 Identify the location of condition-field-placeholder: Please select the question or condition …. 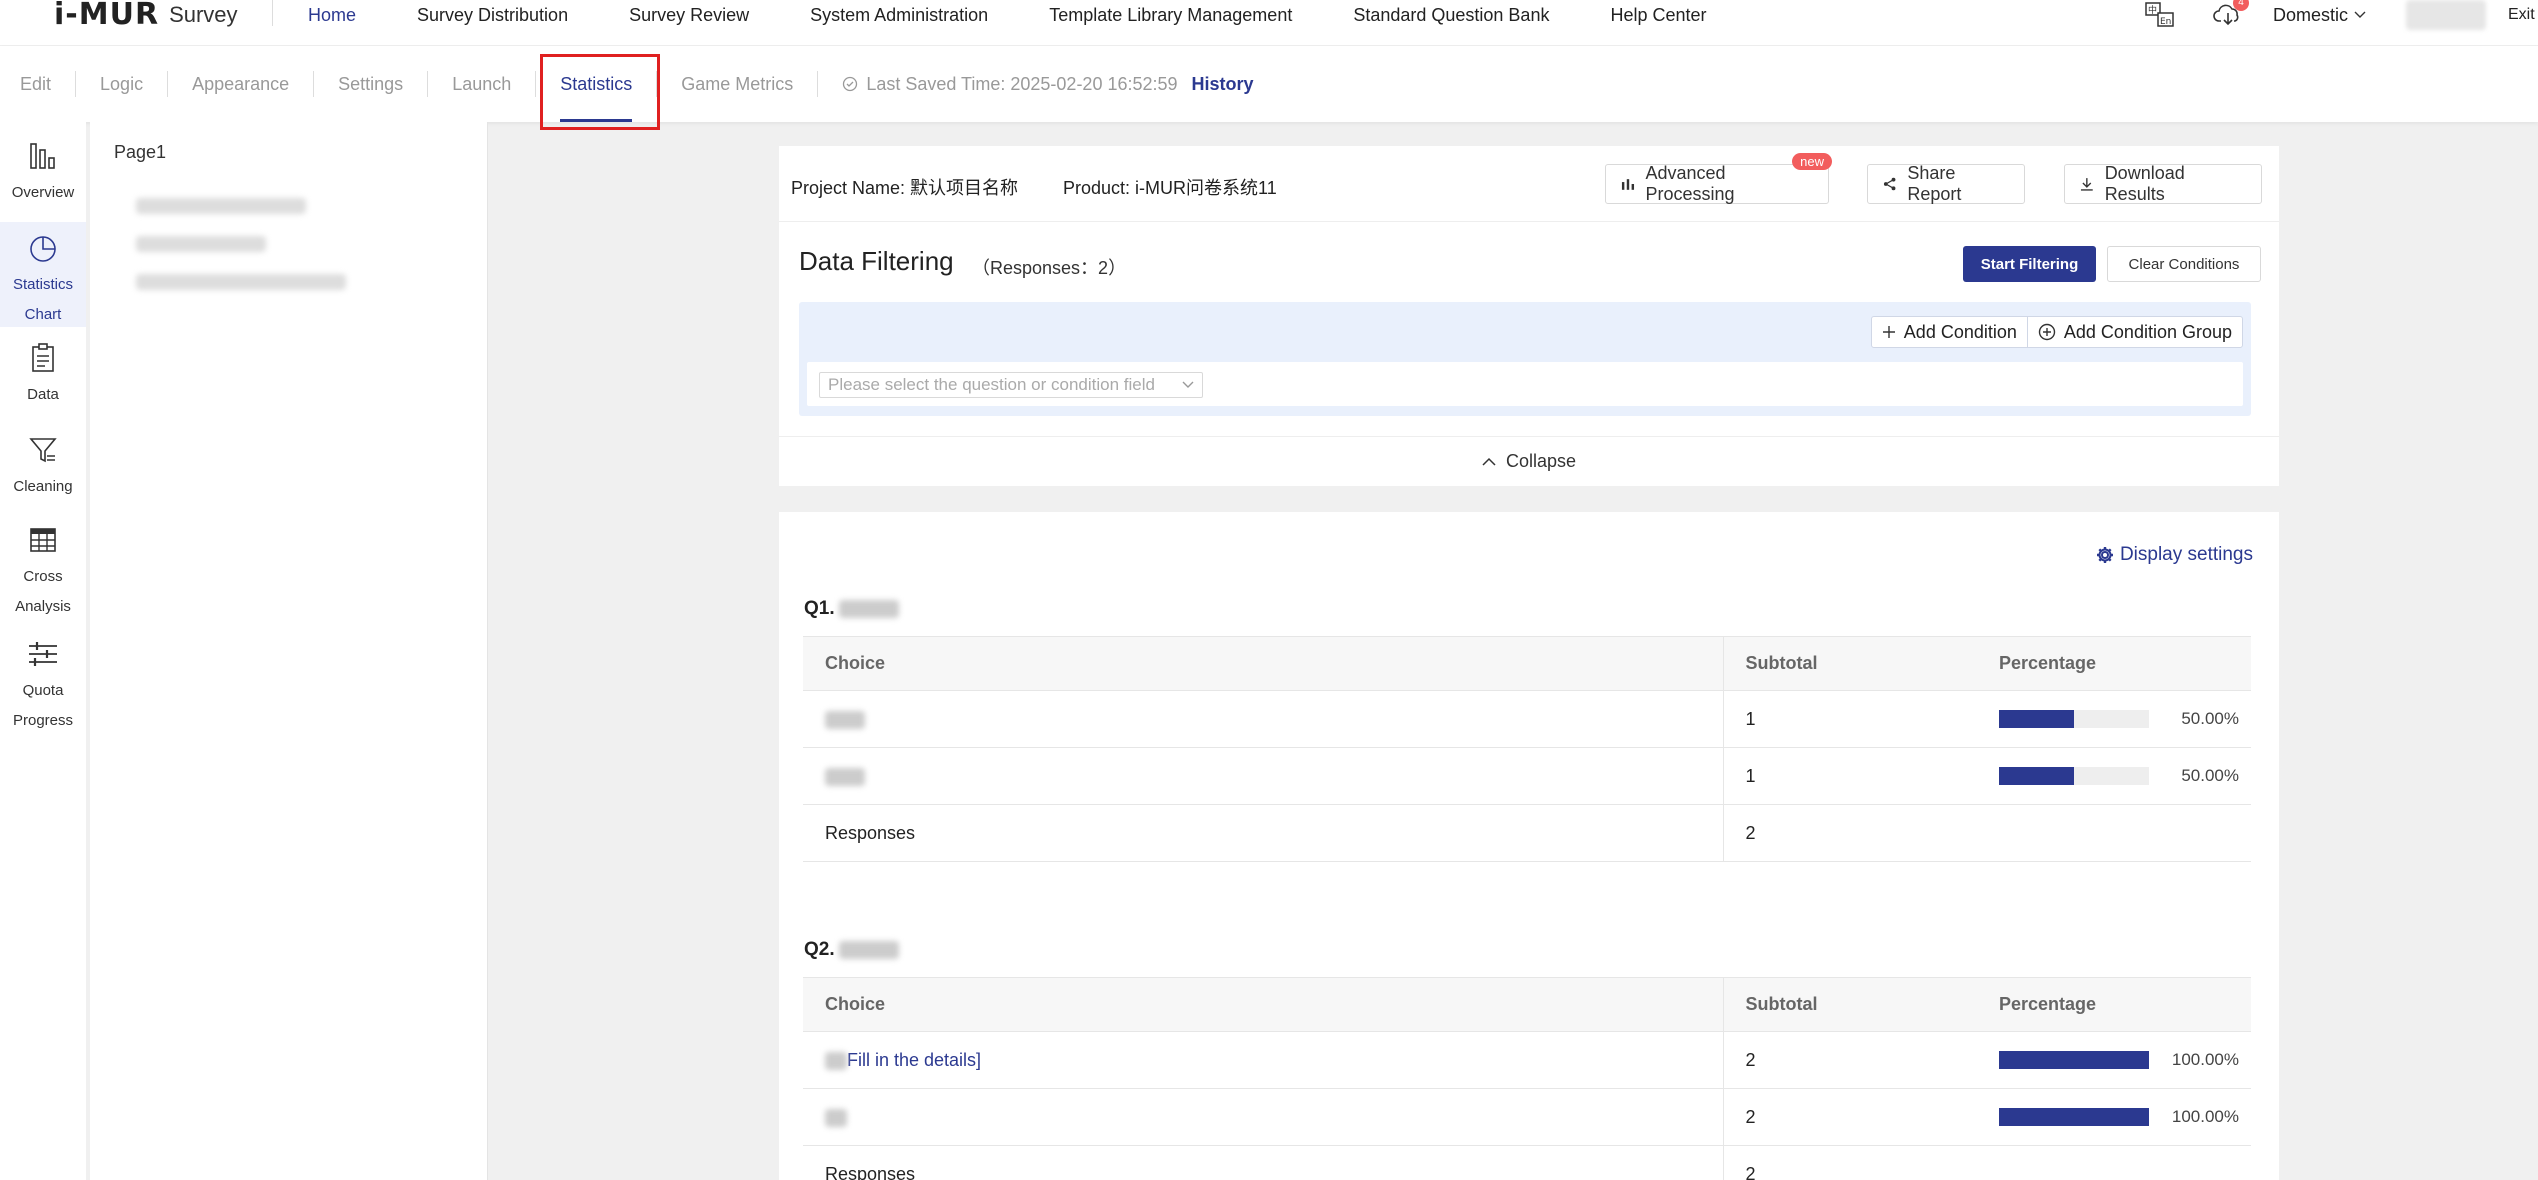
(991, 384).